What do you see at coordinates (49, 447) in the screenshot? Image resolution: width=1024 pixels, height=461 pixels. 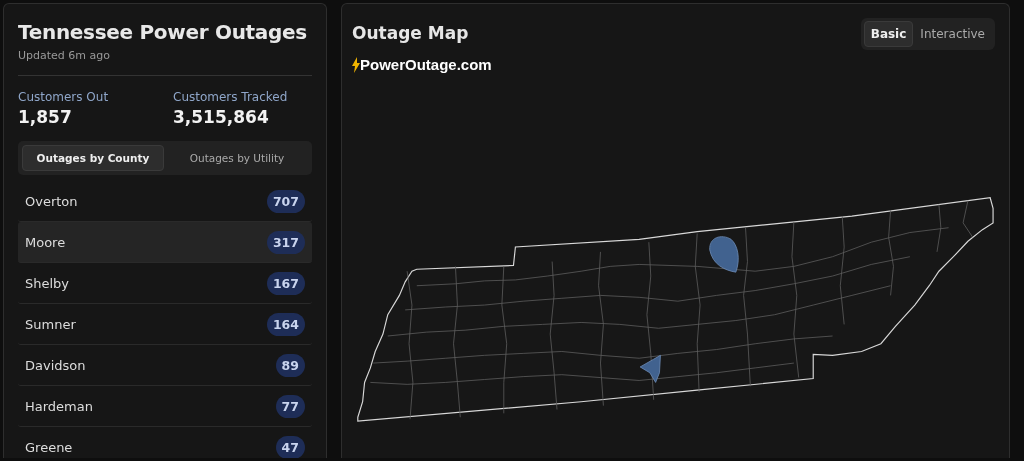 I see `county-name: Greene` at bounding box center [49, 447].